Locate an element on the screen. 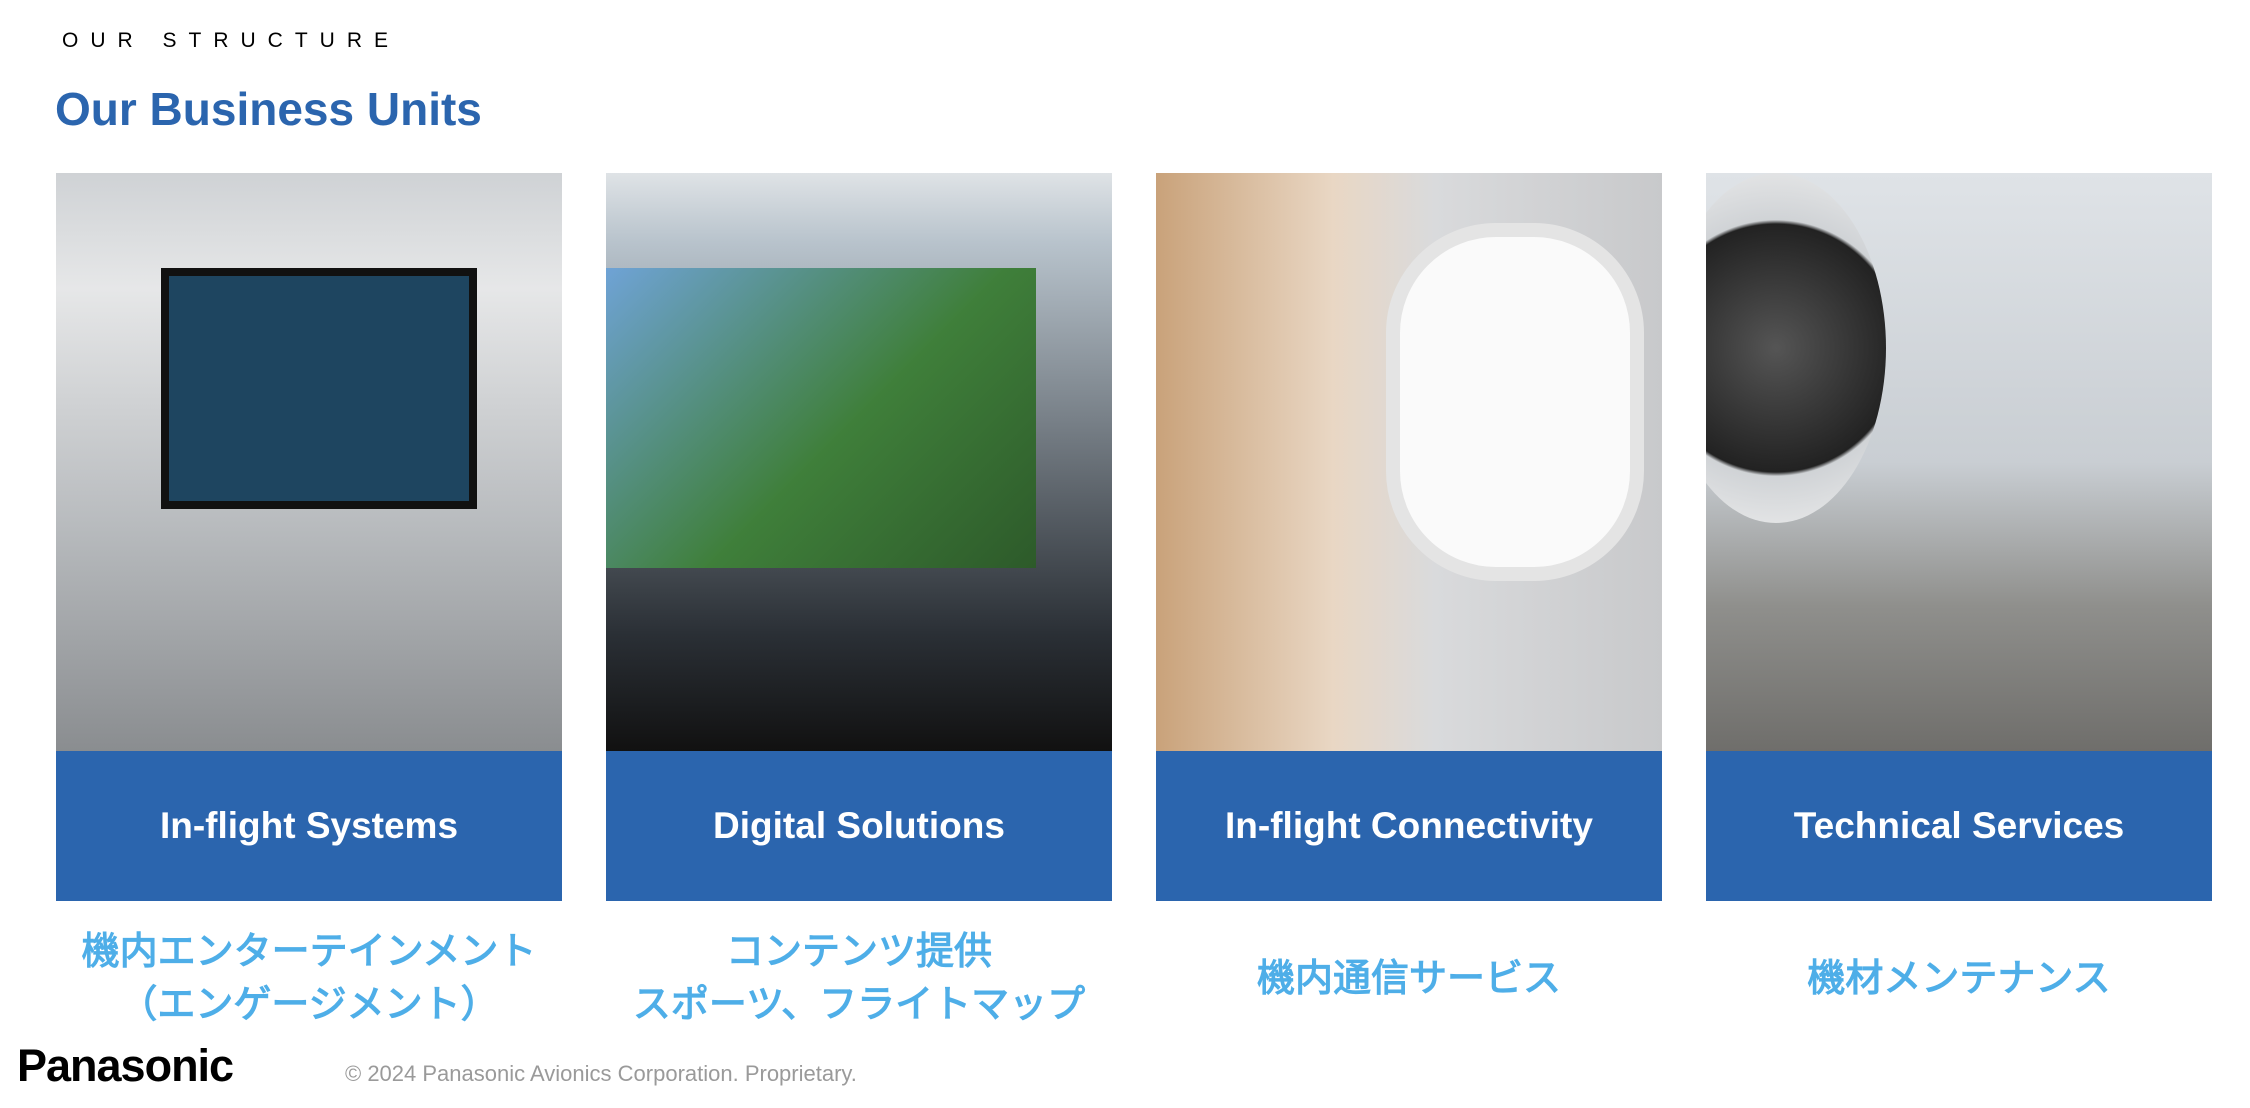 The width and height of the screenshot is (2250, 1108). jp-line: （エンゲージメント） is located at coordinates (309, 1004).